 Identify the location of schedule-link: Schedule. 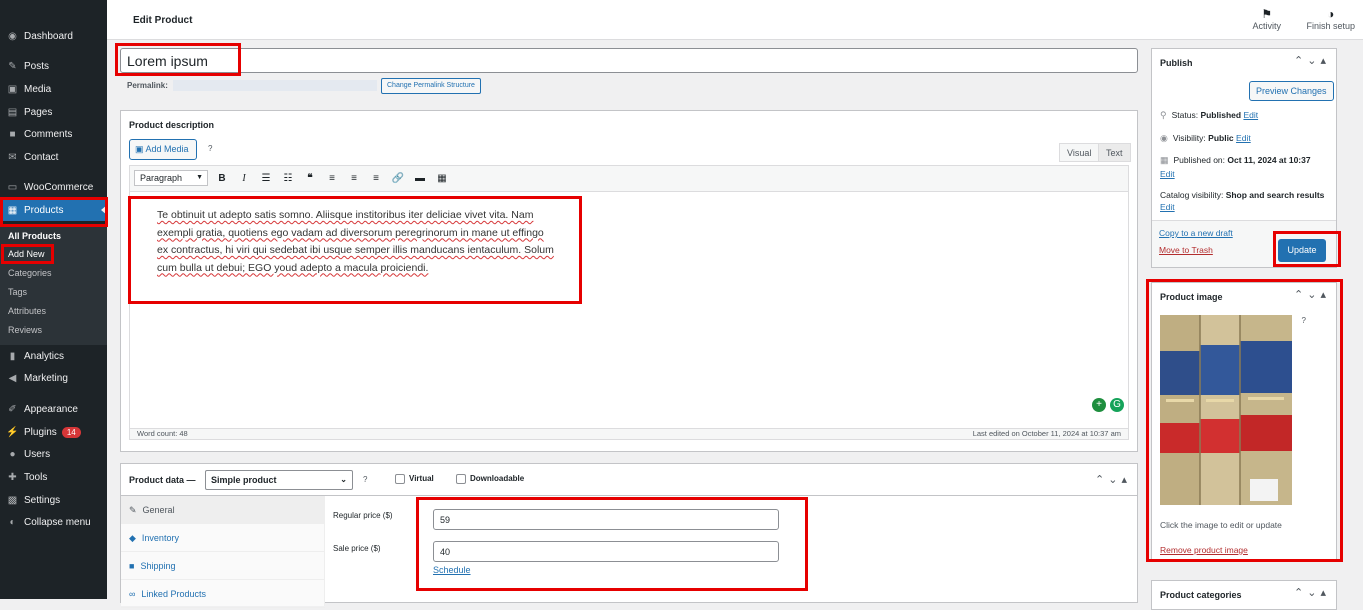
(452, 570).